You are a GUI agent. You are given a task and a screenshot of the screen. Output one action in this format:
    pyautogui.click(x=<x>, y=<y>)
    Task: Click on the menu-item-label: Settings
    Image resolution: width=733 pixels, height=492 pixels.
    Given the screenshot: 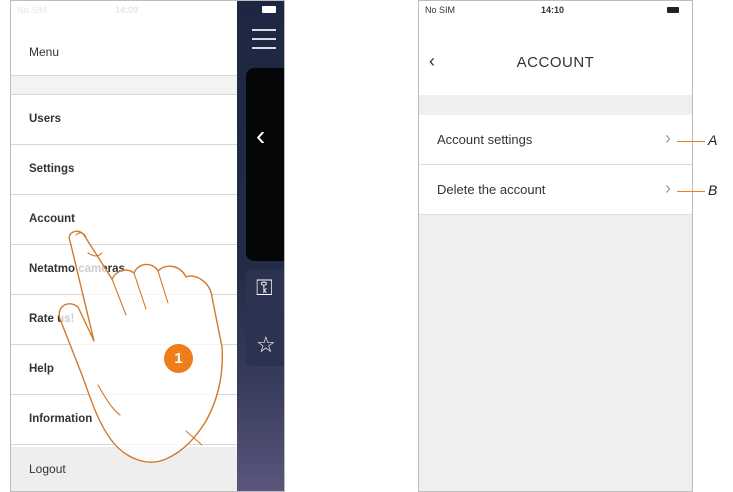 What is the action you would take?
    pyautogui.click(x=52, y=169)
    